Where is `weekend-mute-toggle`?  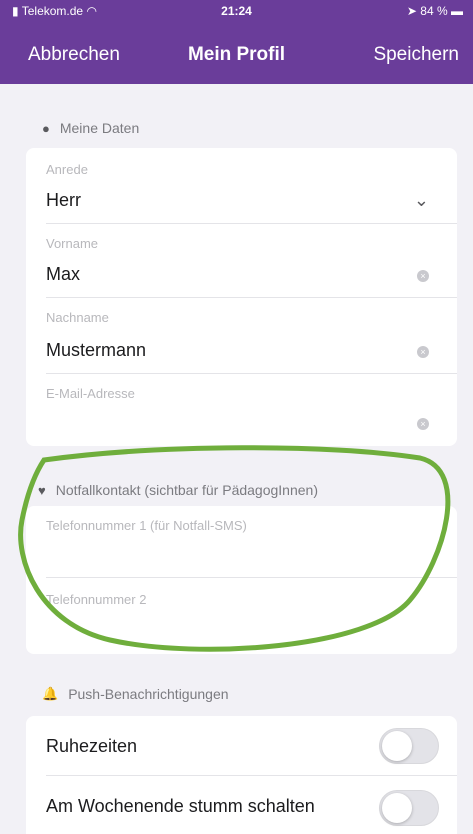 weekend-mute-toggle is located at coordinates (409, 808).